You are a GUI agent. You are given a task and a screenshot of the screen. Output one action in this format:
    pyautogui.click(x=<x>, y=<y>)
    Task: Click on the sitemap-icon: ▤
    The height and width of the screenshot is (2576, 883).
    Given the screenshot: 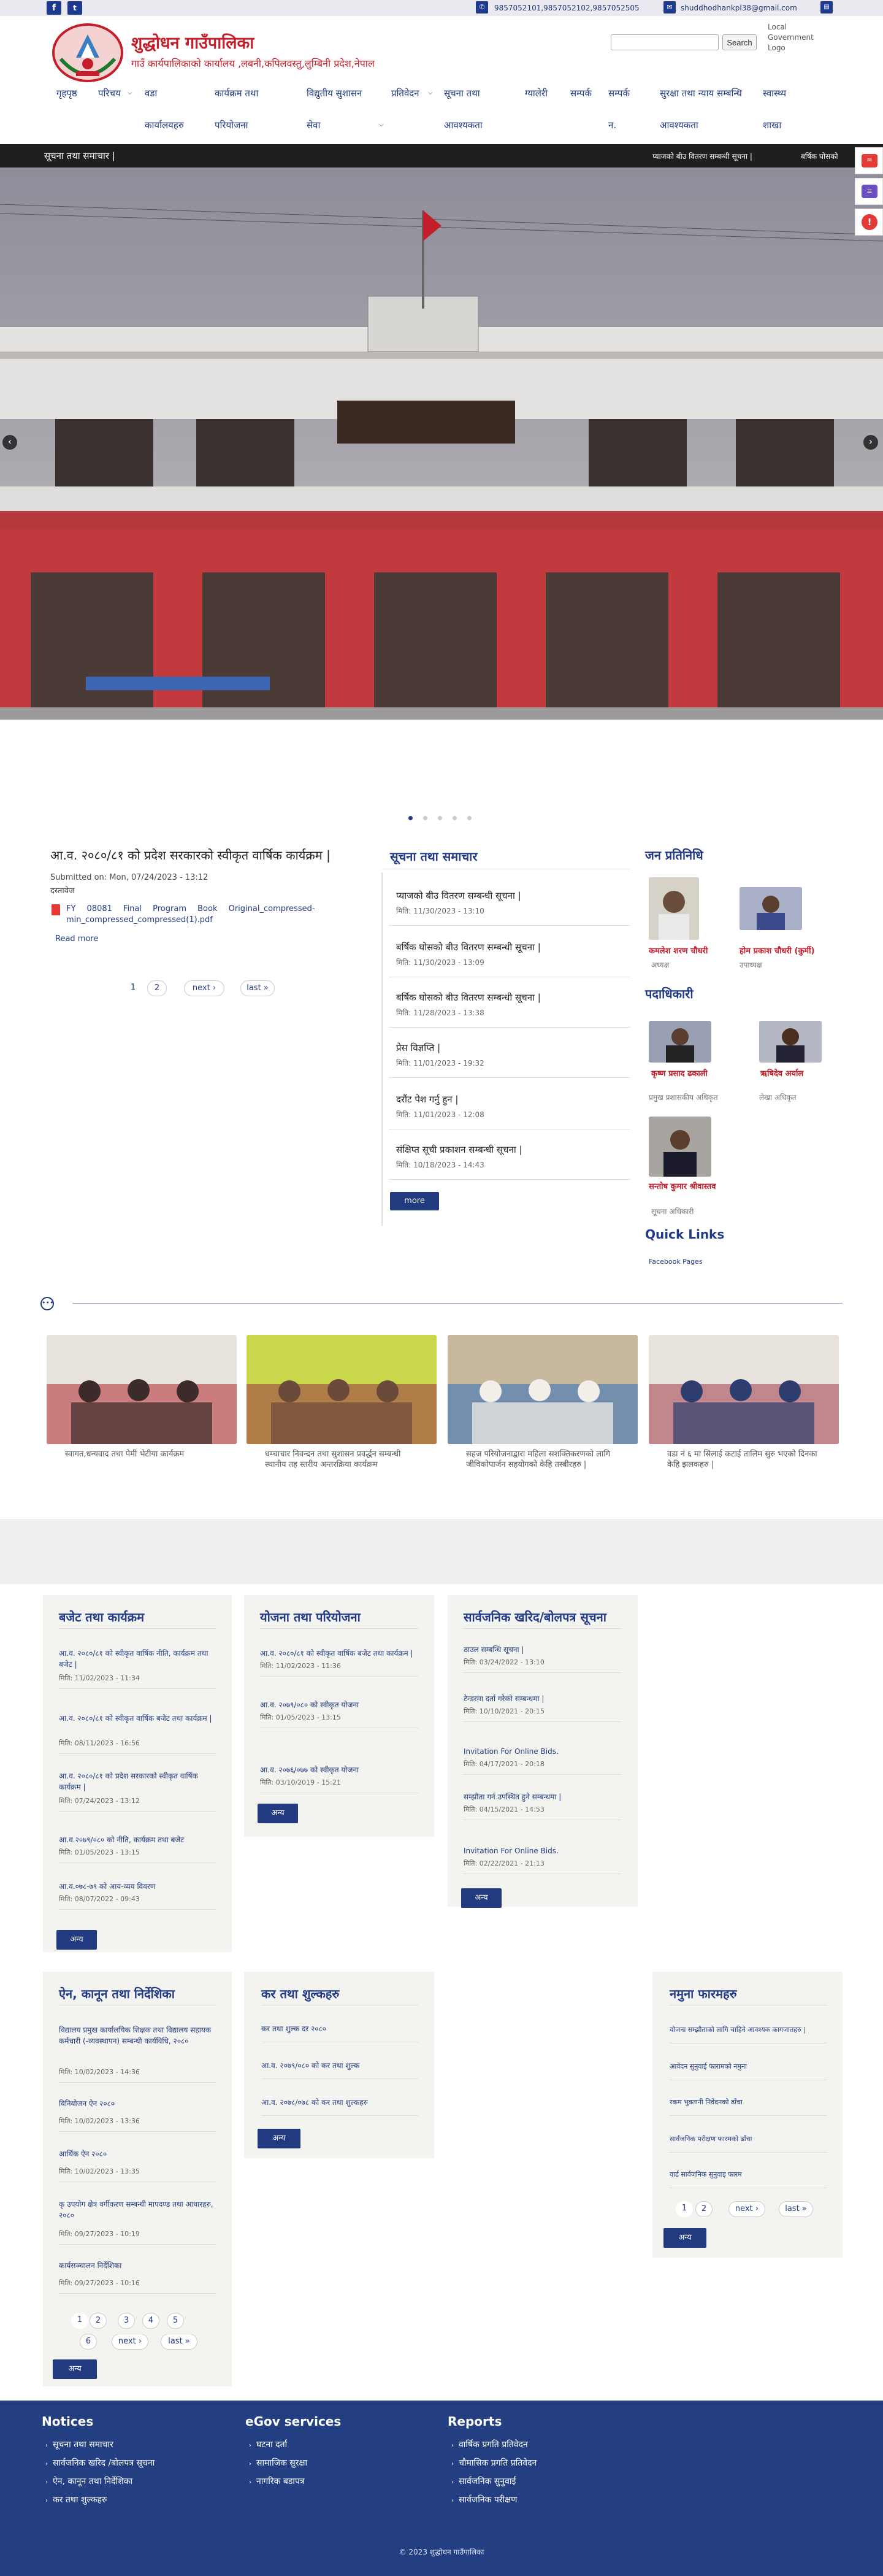 What is the action you would take?
    pyautogui.click(x=827, y=7)
    